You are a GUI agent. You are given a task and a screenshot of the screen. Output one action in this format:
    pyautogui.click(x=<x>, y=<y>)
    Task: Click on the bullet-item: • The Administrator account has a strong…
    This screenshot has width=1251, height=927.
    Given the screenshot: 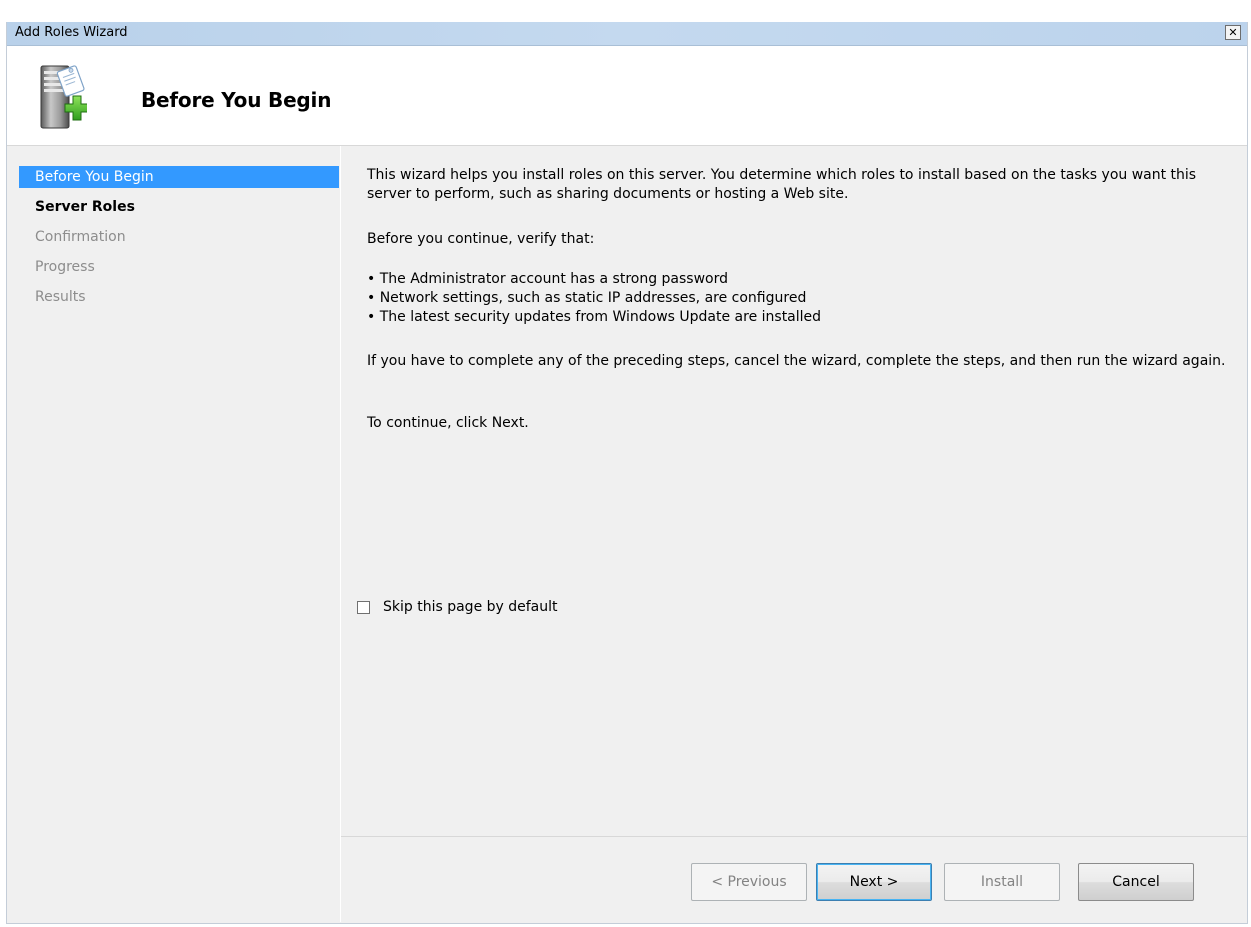 What is the action you would take?
    pyautogui.click(x=548, y=279)
    